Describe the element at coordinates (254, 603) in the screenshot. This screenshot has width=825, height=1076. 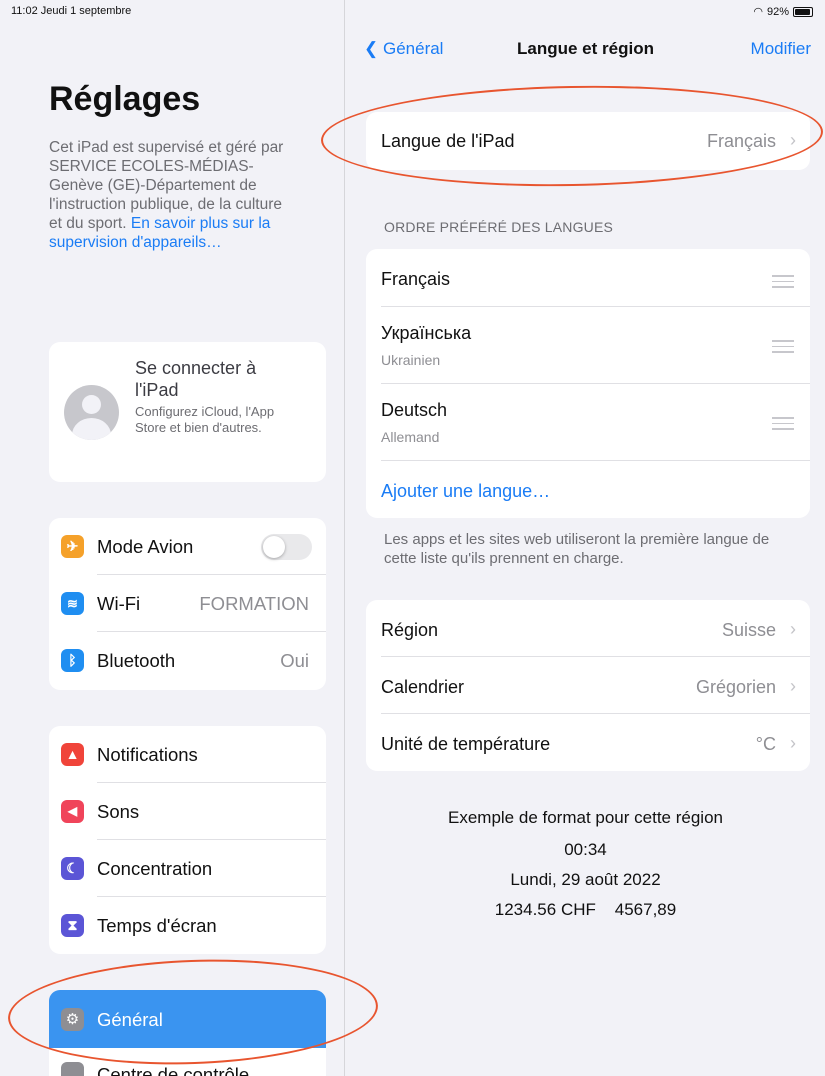
I see `wifi-network-value: FORMATION` at that location.